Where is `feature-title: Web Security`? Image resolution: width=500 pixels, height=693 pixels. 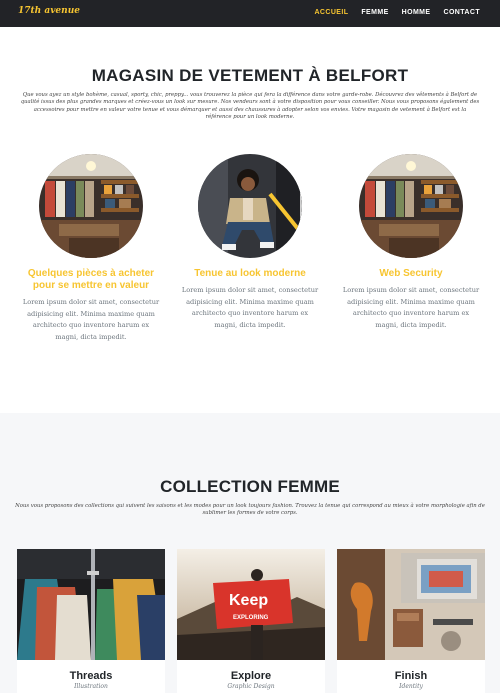 feature-title: Web Security is located at coordinates (411, 273).